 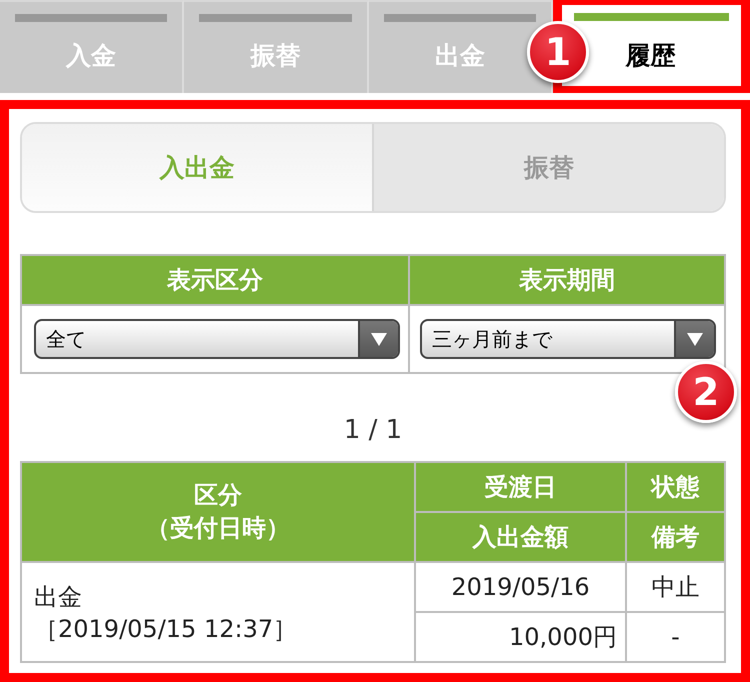 I want to click on segment-tab: 振替, so click(x=548, y=167).